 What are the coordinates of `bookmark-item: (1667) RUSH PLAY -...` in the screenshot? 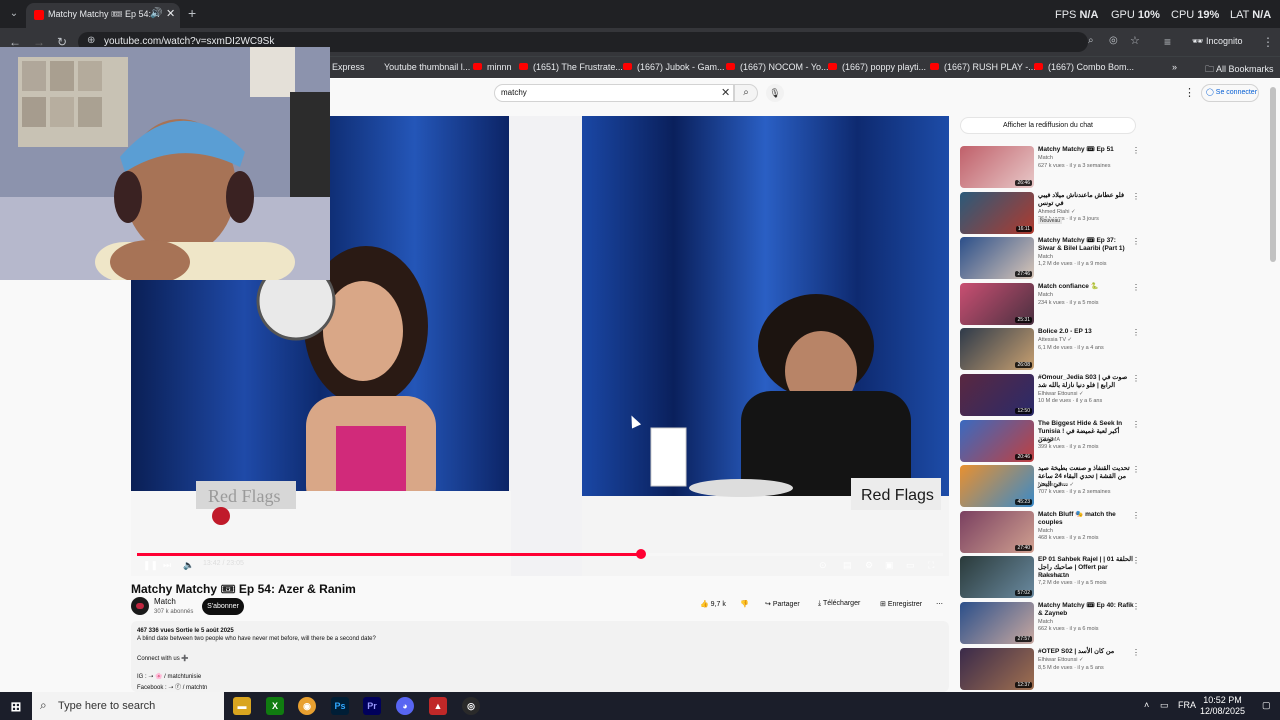 It's located at (983, 67).